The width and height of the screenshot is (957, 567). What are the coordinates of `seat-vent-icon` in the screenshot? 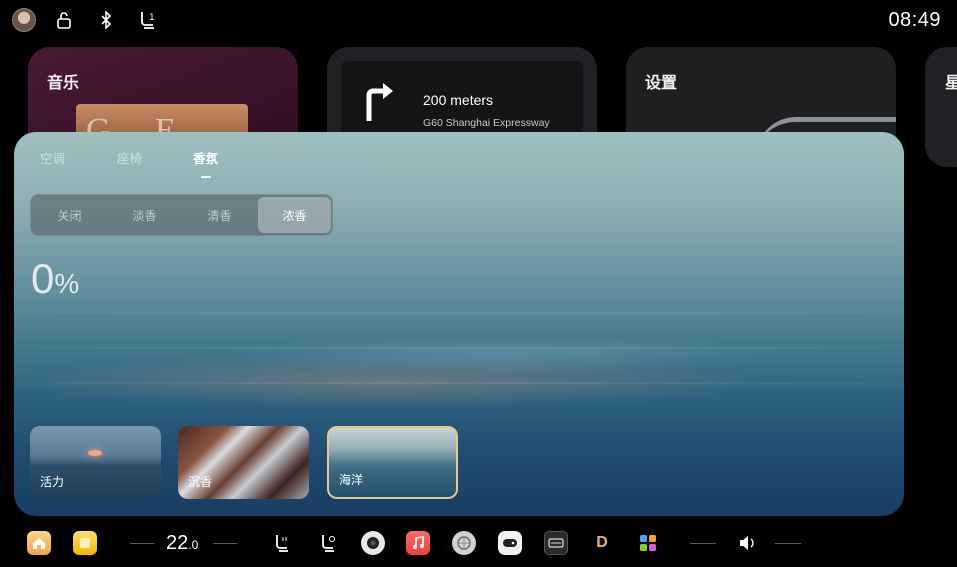 It's located at (328, 543).